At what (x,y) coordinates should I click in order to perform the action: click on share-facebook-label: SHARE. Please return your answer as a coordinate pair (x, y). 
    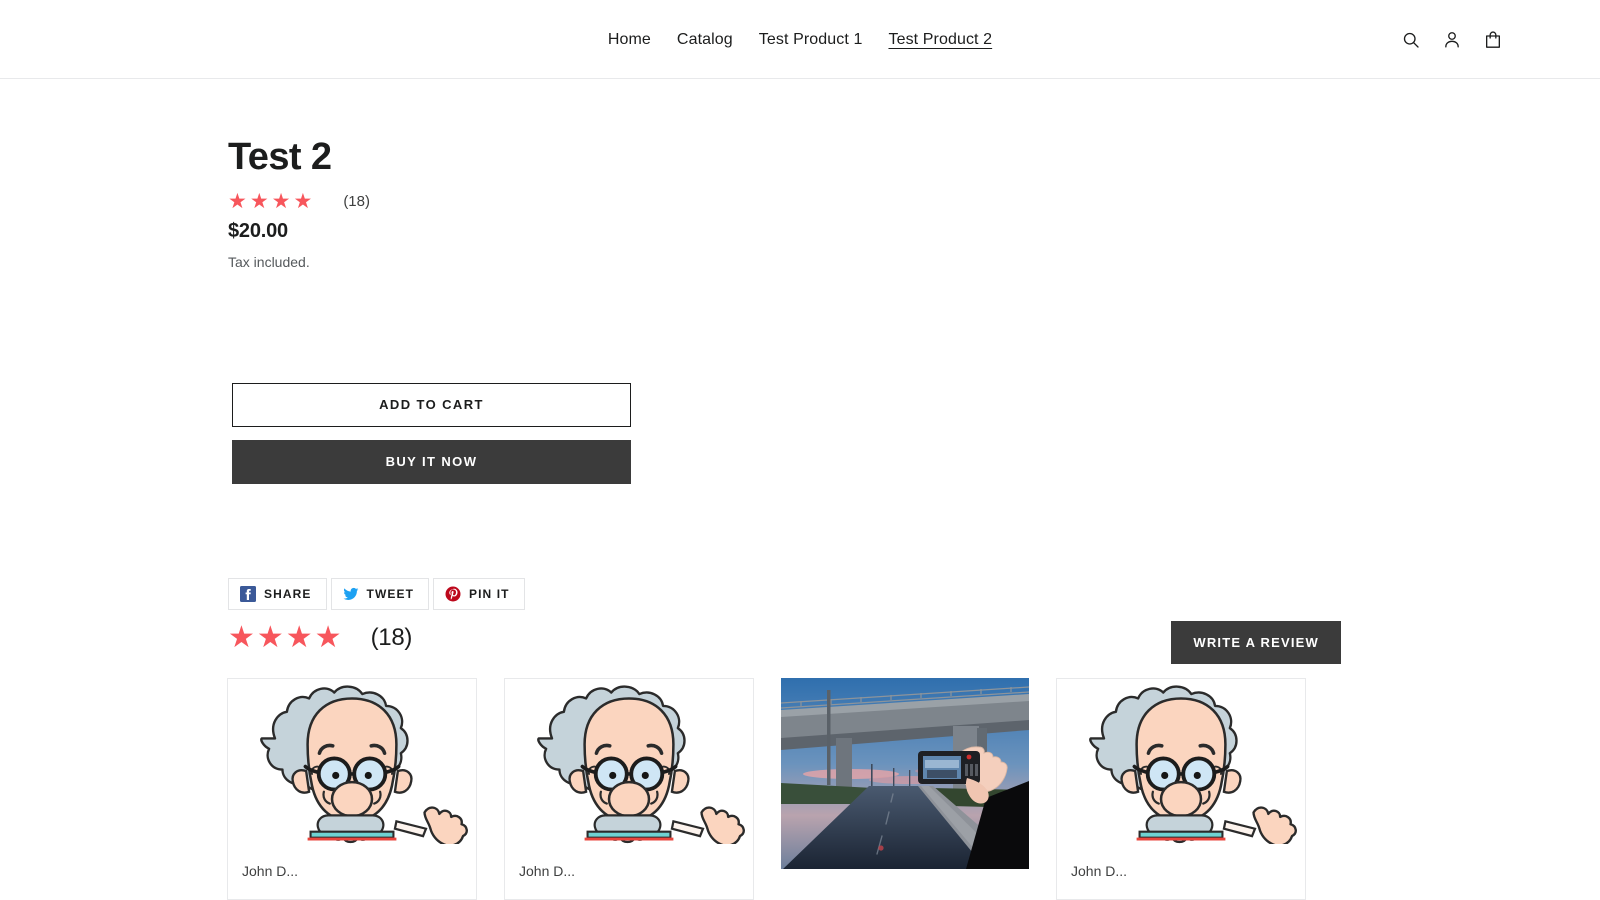
    Looking at the image, I should click on (288, 594).